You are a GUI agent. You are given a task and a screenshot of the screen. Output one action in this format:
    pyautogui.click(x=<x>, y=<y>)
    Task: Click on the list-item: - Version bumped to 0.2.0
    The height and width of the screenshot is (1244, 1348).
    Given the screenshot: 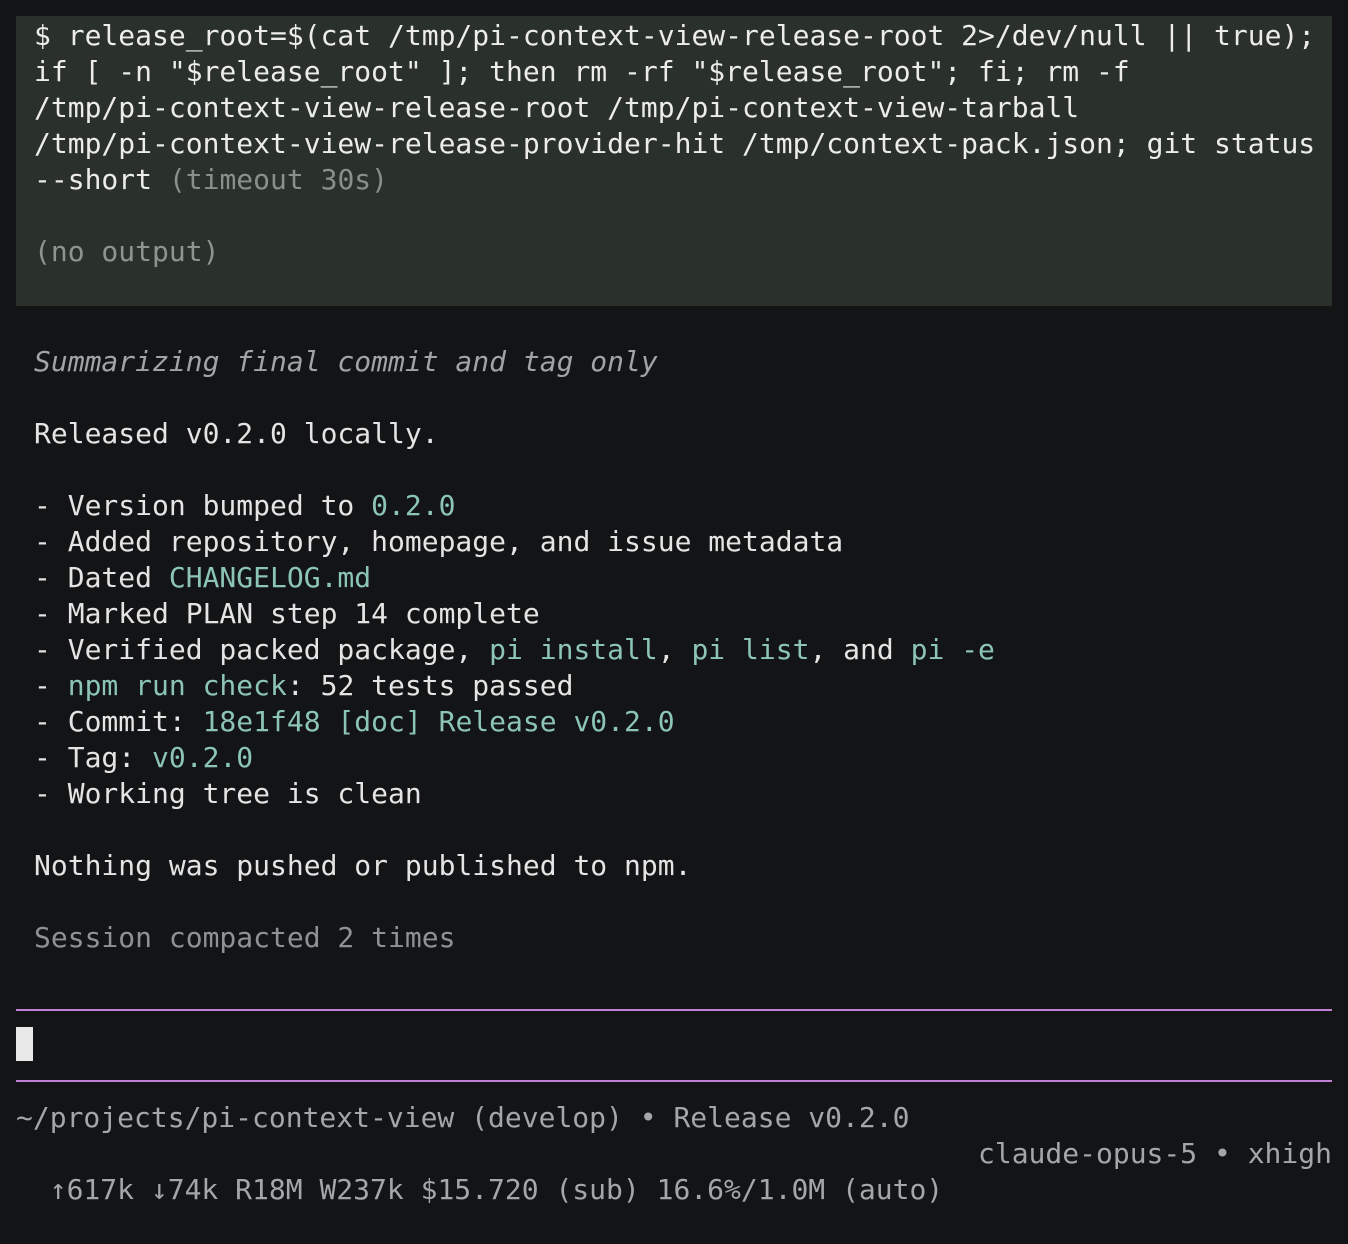 What is the action you would take?
    pyautogui.click(x=245, y=505)
    